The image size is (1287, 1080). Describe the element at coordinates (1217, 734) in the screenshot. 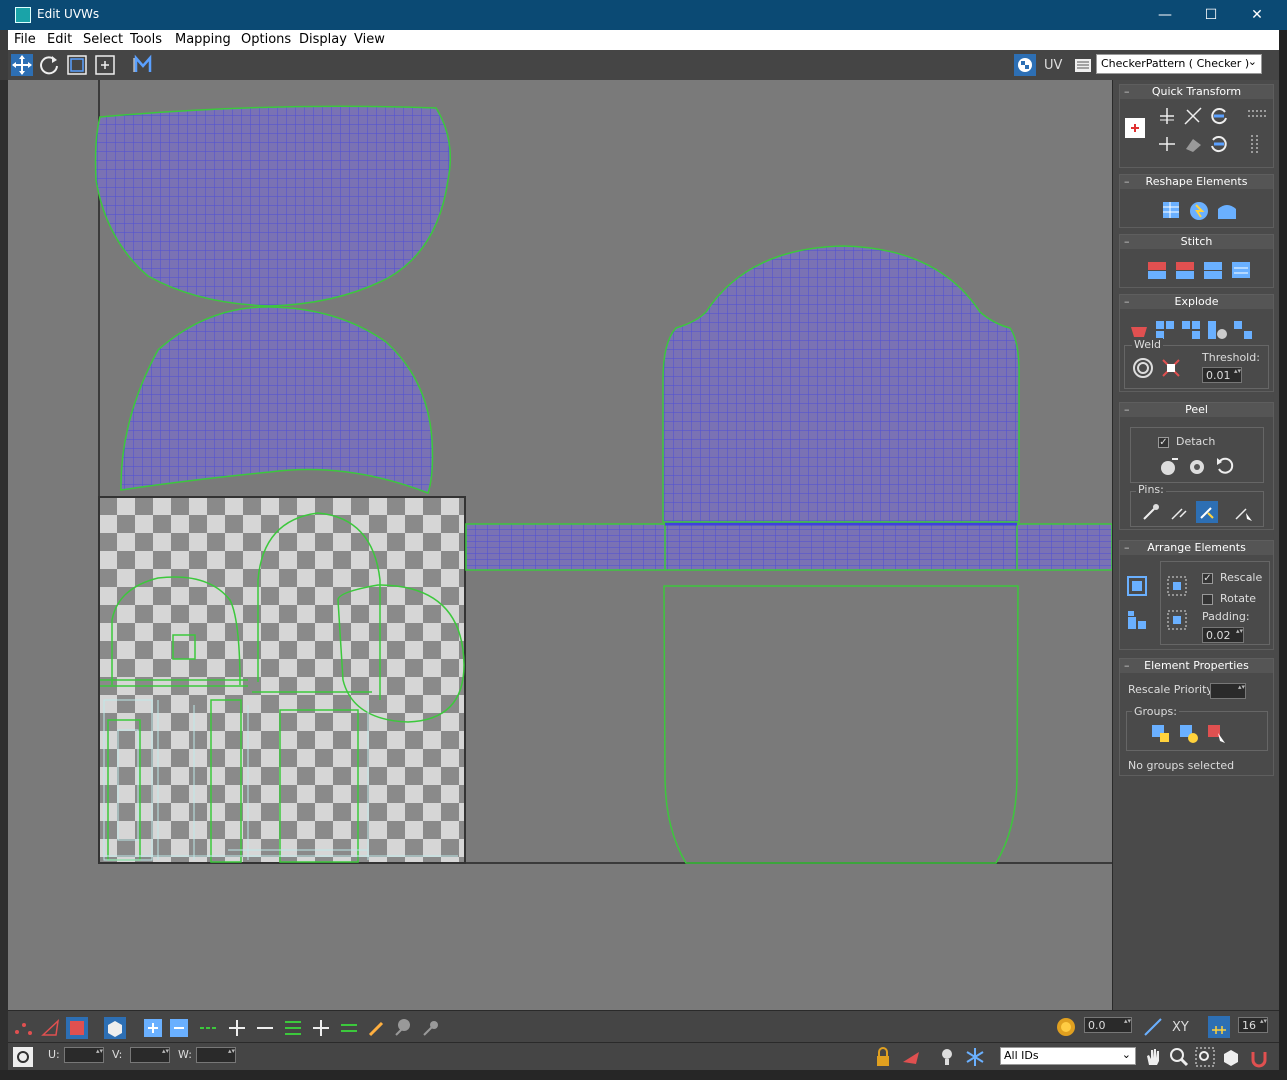

I see `select-group-icon` at that location.